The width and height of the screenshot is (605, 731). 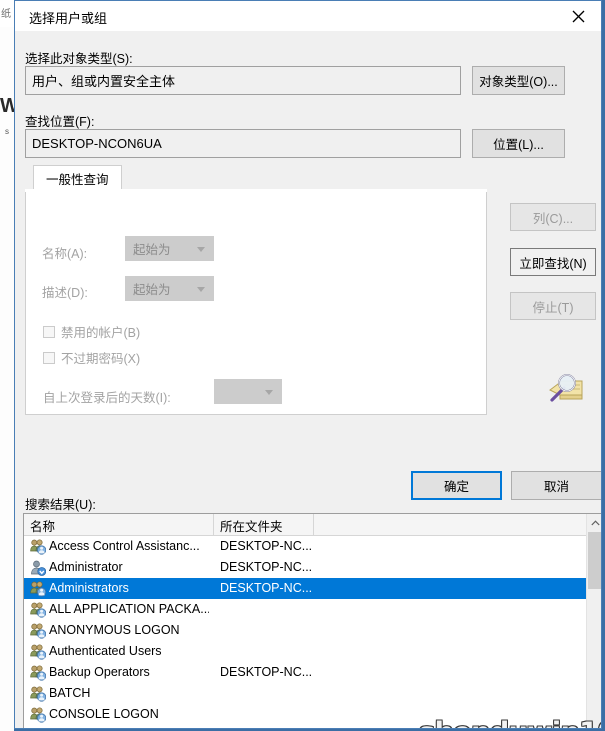 I want to click on object-type-input: 用户、组或内置安全主体, so click(x=243, y=80).